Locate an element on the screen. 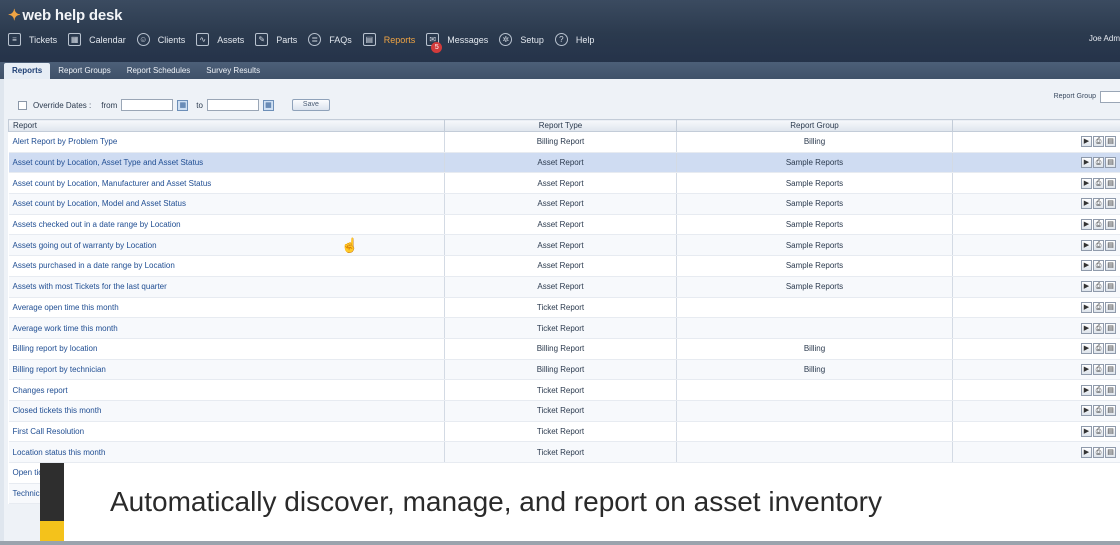  report-name-link: Average open time this month is located at coordinates (226, 308).